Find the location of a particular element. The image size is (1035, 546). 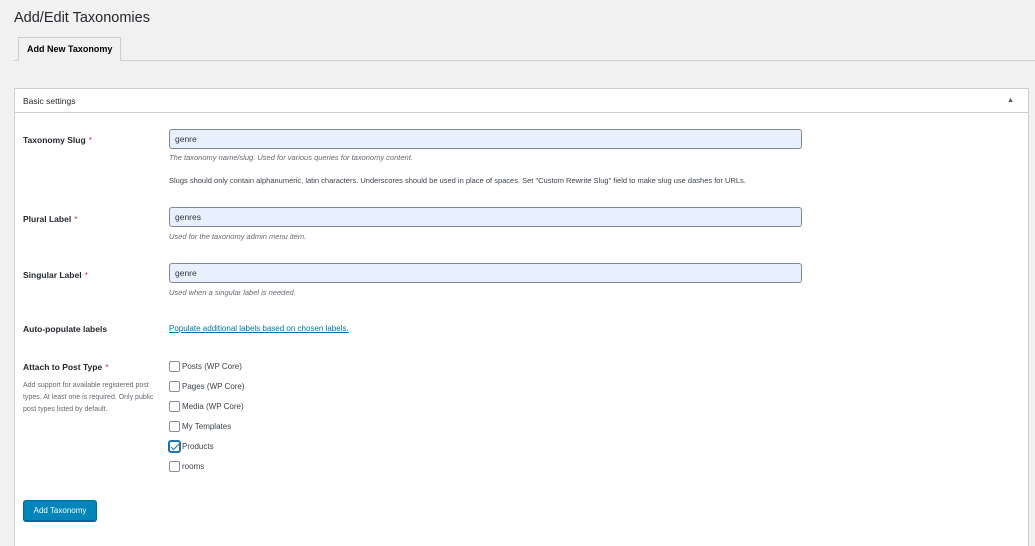

post-type-option-media: Media (WP Core) is located at coordinates (206, 406).